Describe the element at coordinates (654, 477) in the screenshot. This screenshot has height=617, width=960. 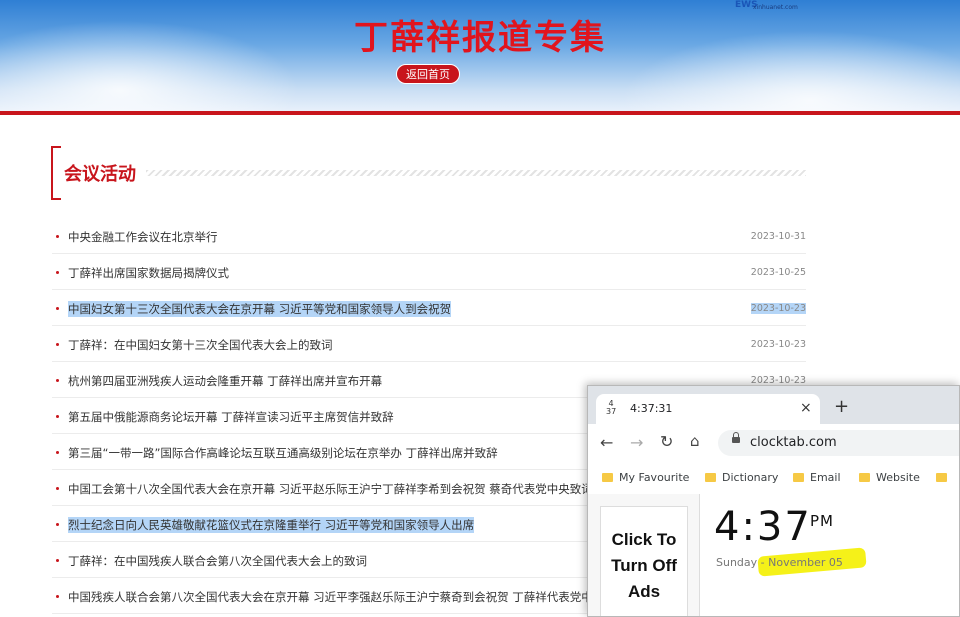
I see `bookmark-label: My Favourite` at that location.